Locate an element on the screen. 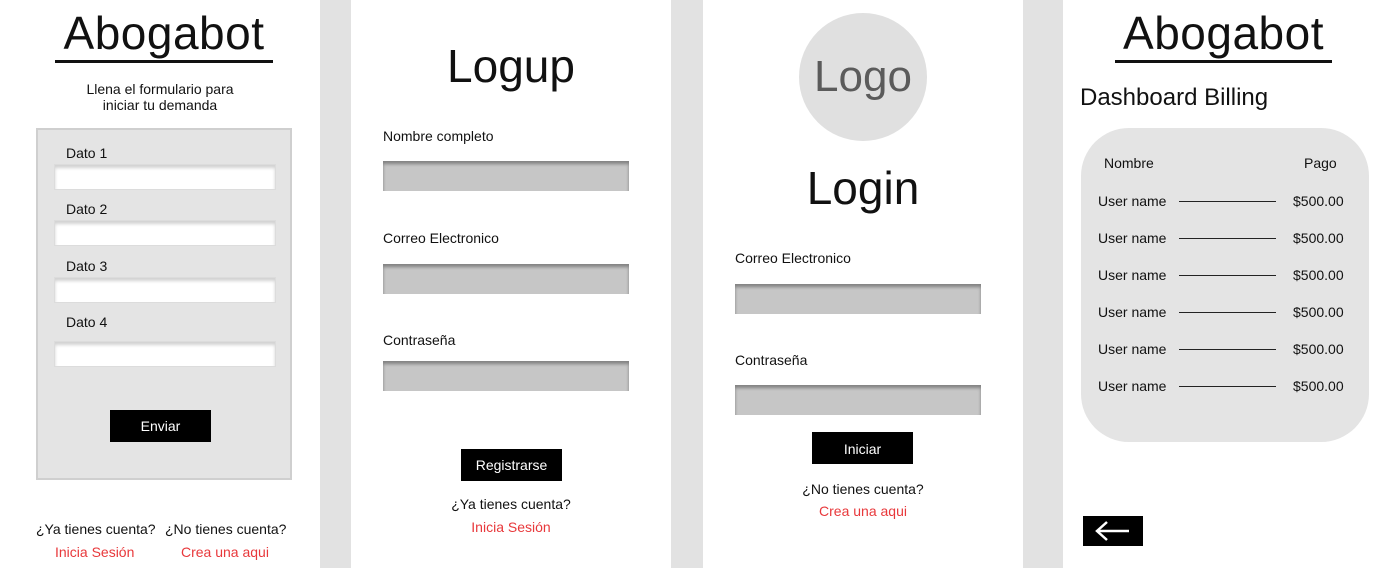  login-title: Login is located at coordinates (863, 188).